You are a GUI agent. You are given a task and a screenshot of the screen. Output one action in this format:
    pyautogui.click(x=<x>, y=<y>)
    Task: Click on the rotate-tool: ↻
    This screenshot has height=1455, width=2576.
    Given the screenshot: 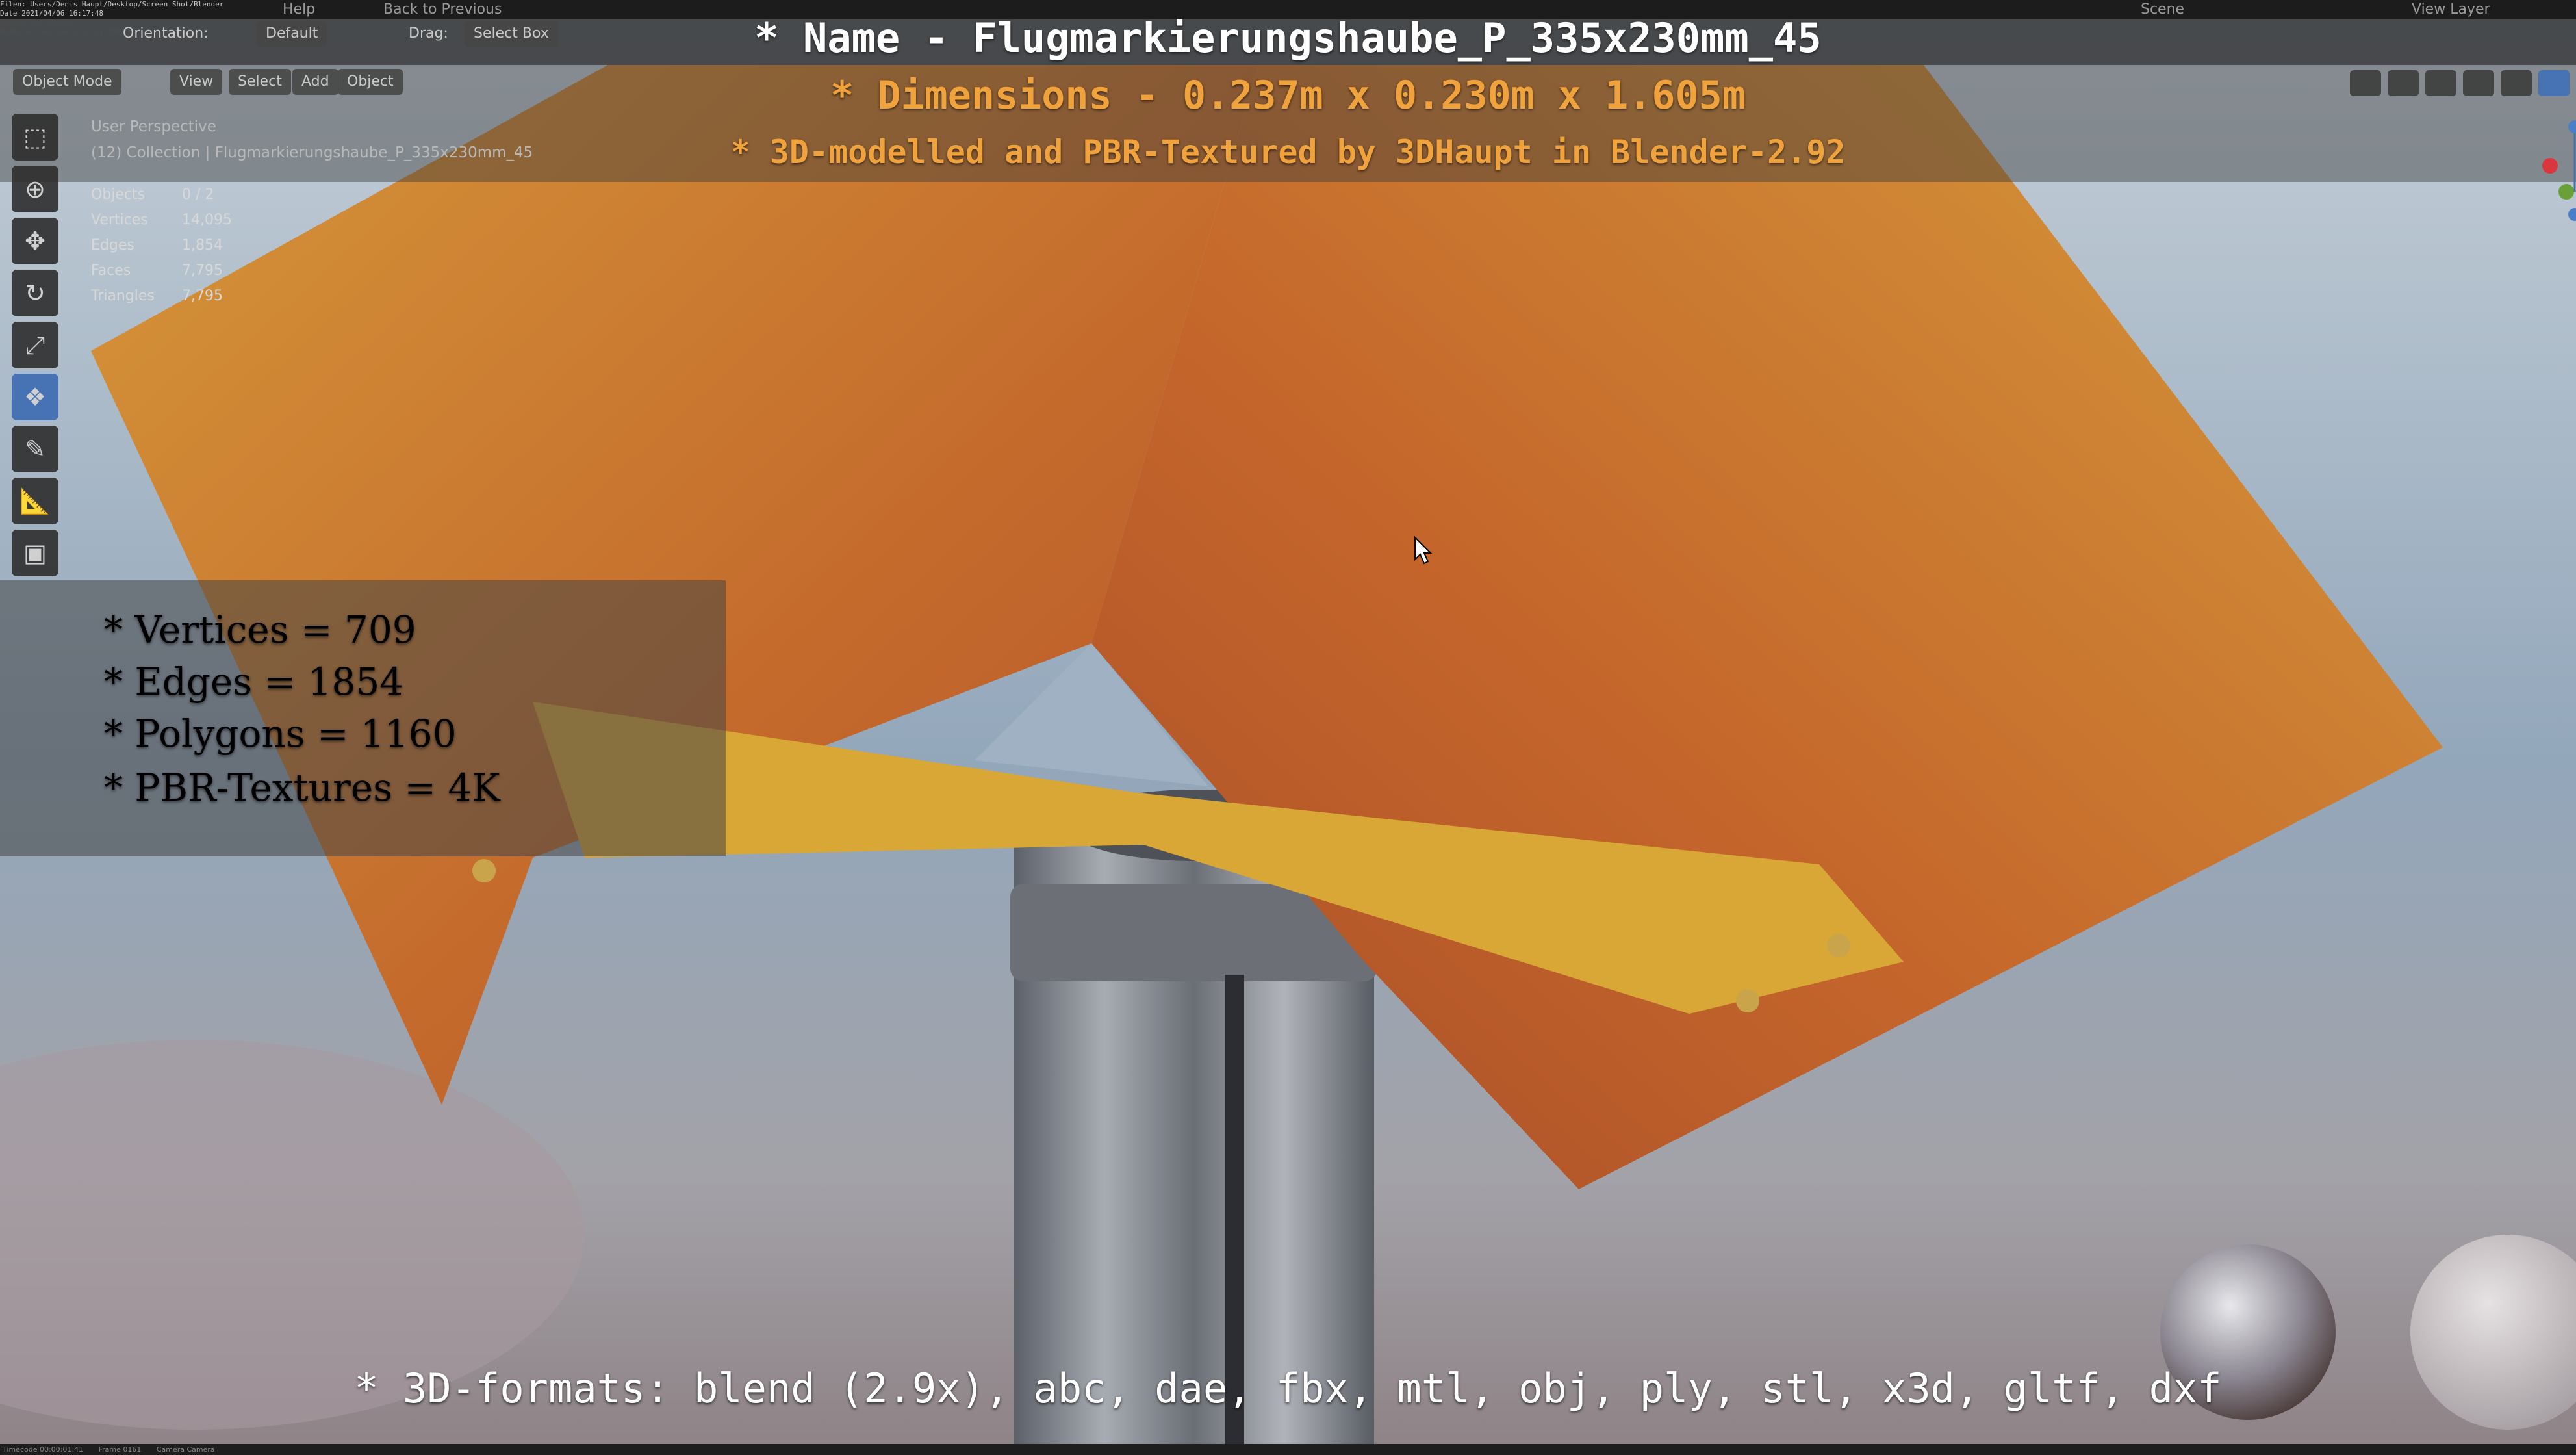 What is the action you would take?
    pyautogui.click(x=35, y=293)
    